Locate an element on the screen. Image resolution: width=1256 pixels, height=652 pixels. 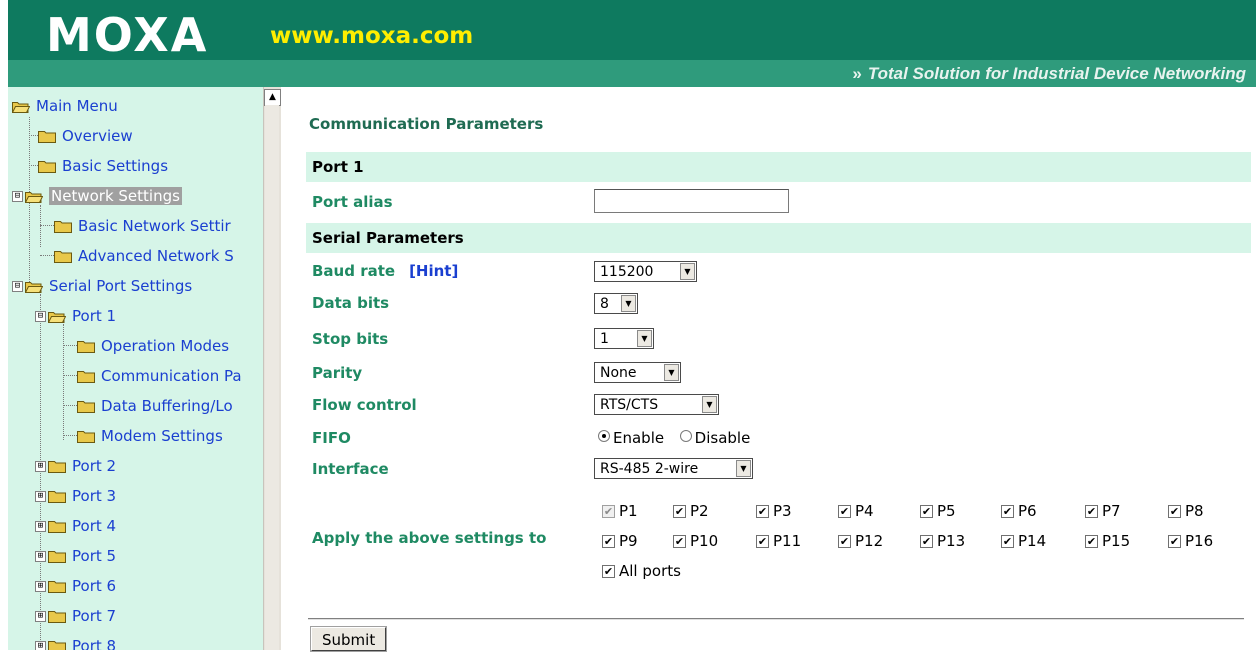
port-p7-option: ✔ P7 is located at coordinates (1103, 511).